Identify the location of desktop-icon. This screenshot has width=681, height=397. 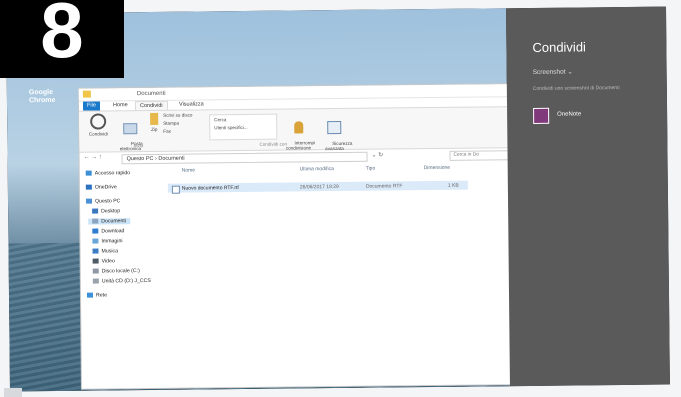
(95, 211).